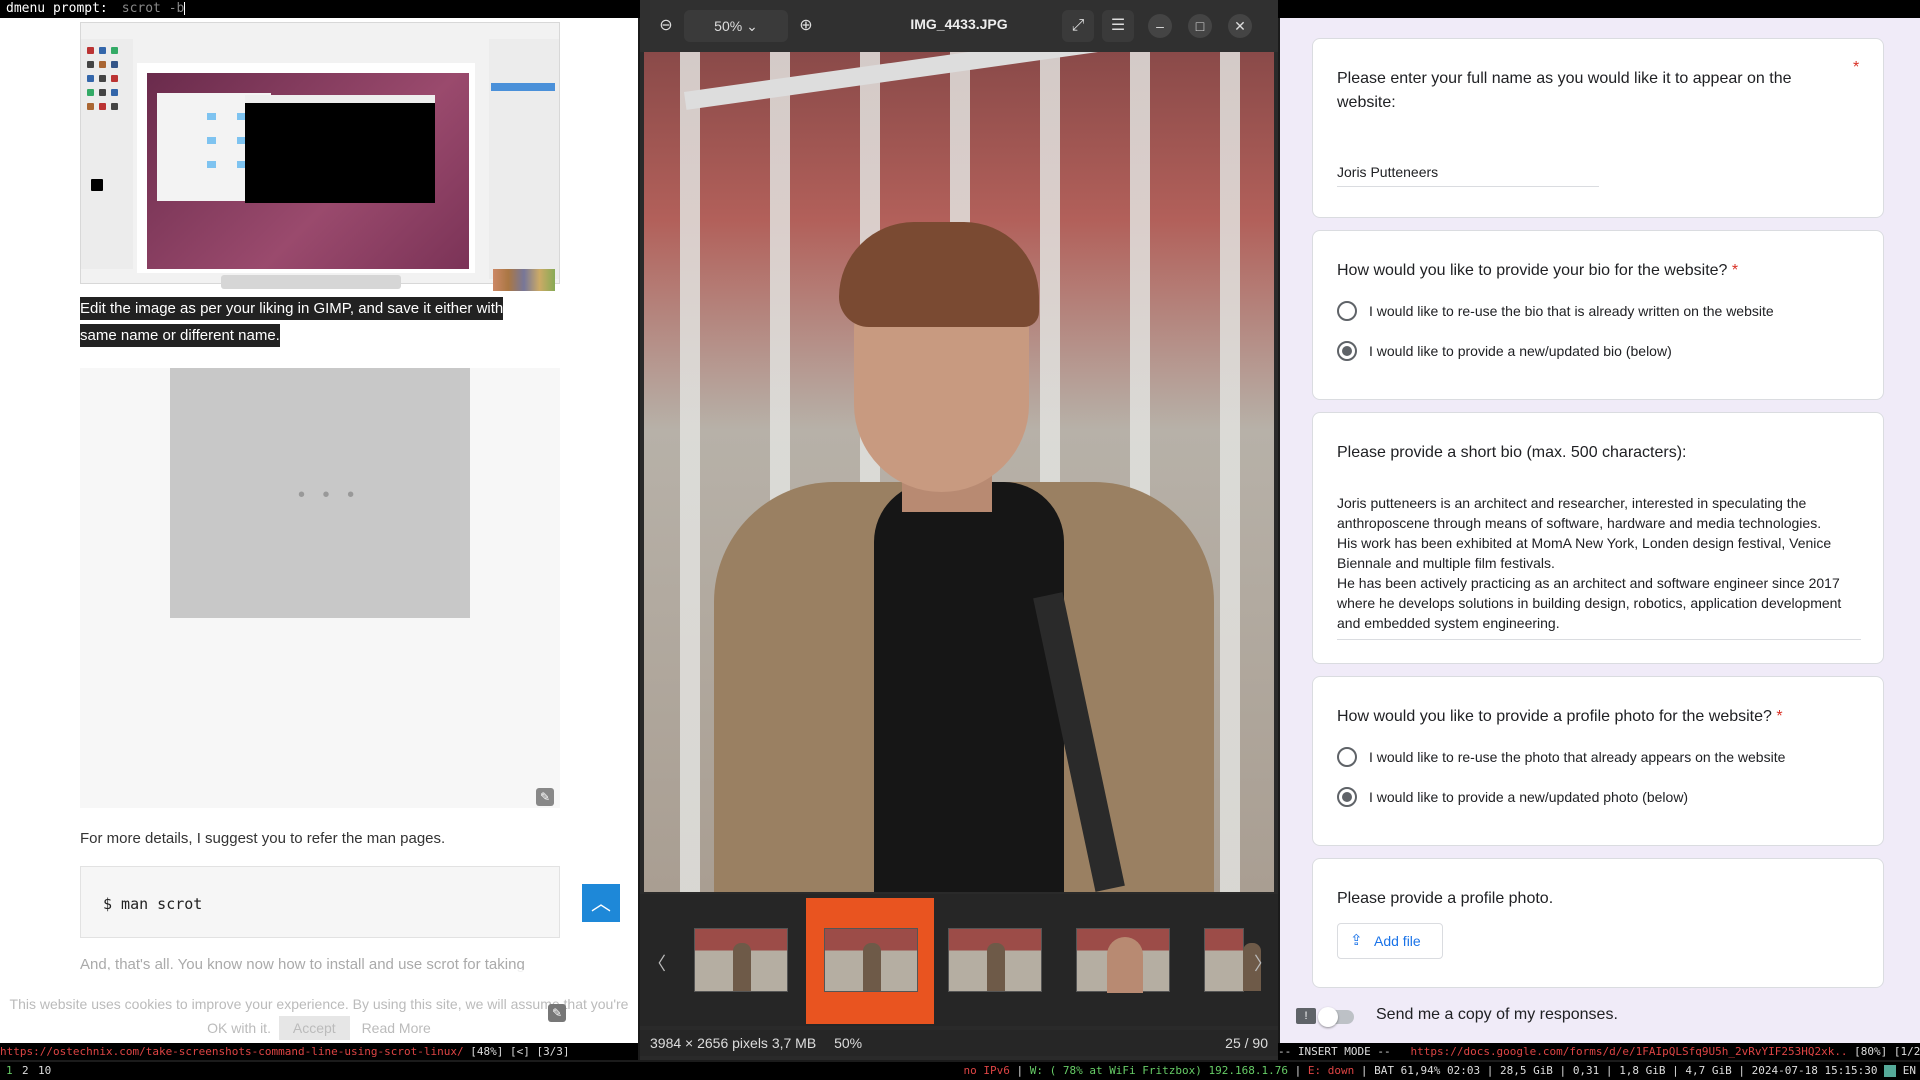 The height and width of the screenshot is (1080, 1920). What do you see at coordinates (320, 902) in the screenshot?
I see `code-block: $ man scrot` at bounding box center [320, 902].